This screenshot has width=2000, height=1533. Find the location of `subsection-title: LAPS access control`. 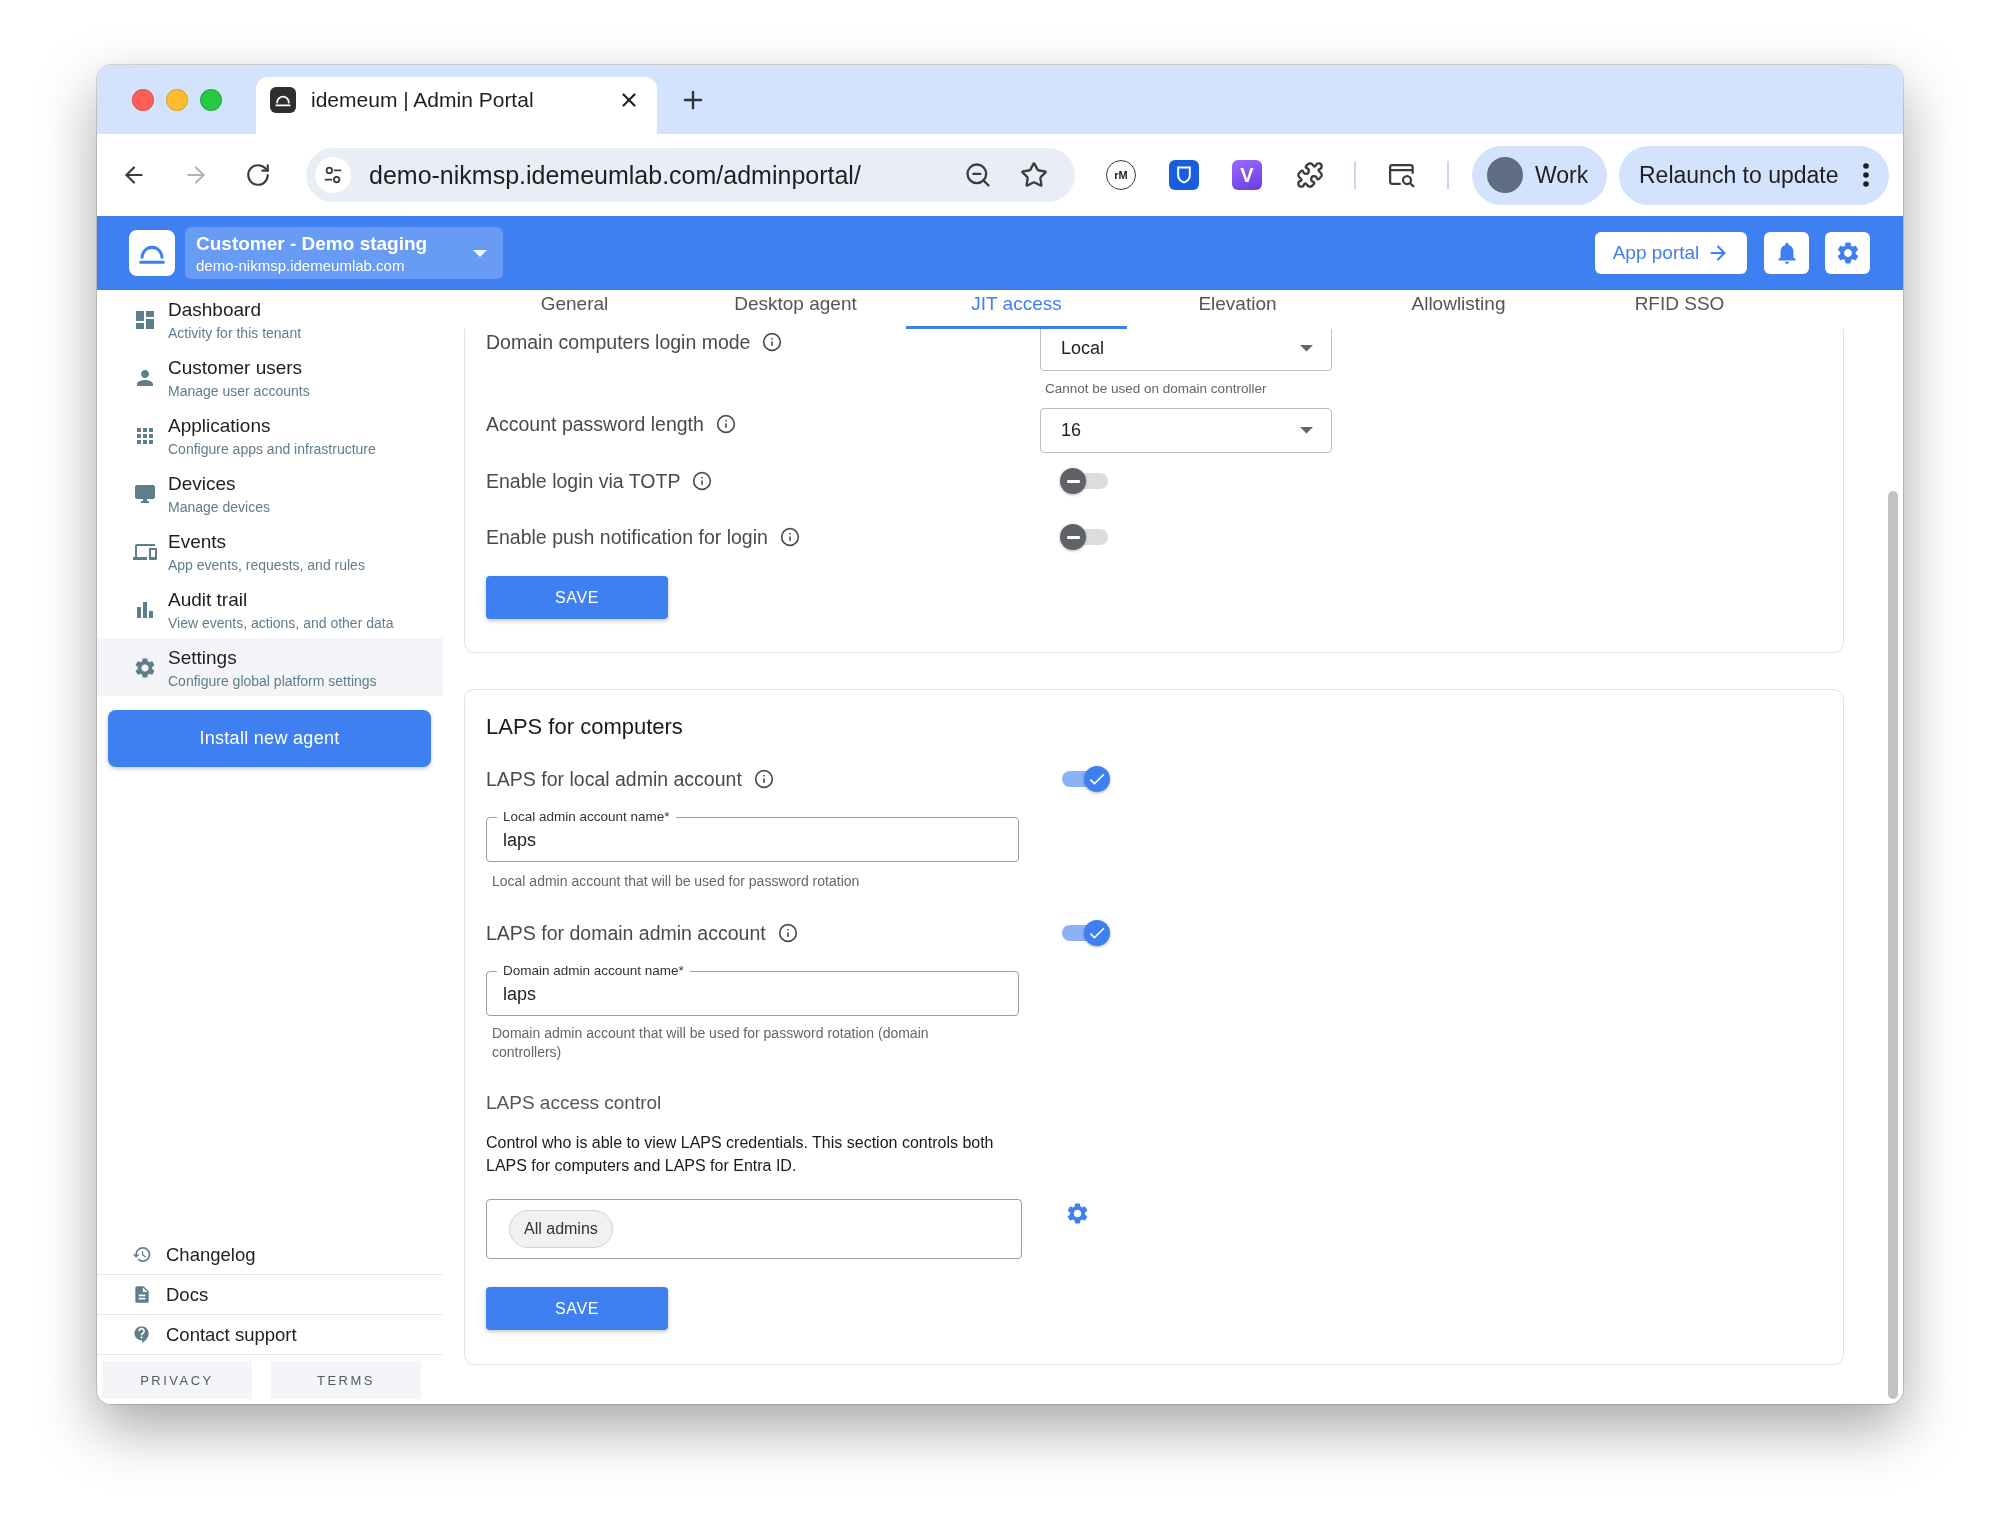

subsection-title: LAPS access control is located at coordinates (574, 1103).